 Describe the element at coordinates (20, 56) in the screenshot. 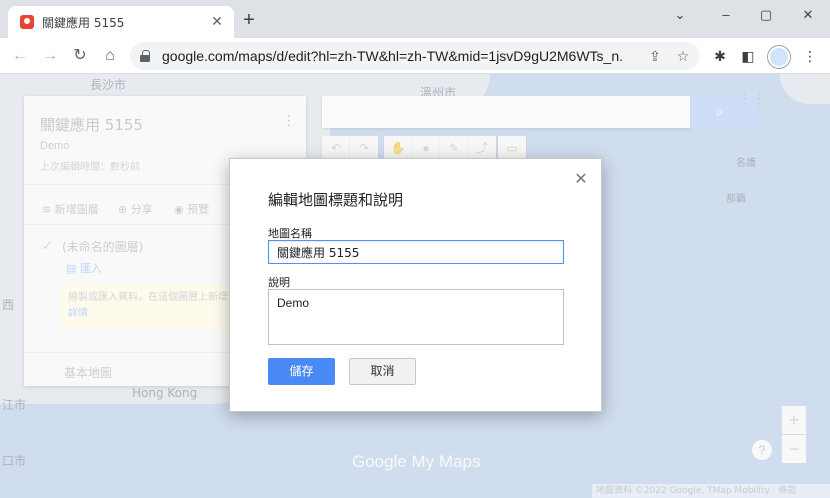

I see `back-button: ←` at that location.